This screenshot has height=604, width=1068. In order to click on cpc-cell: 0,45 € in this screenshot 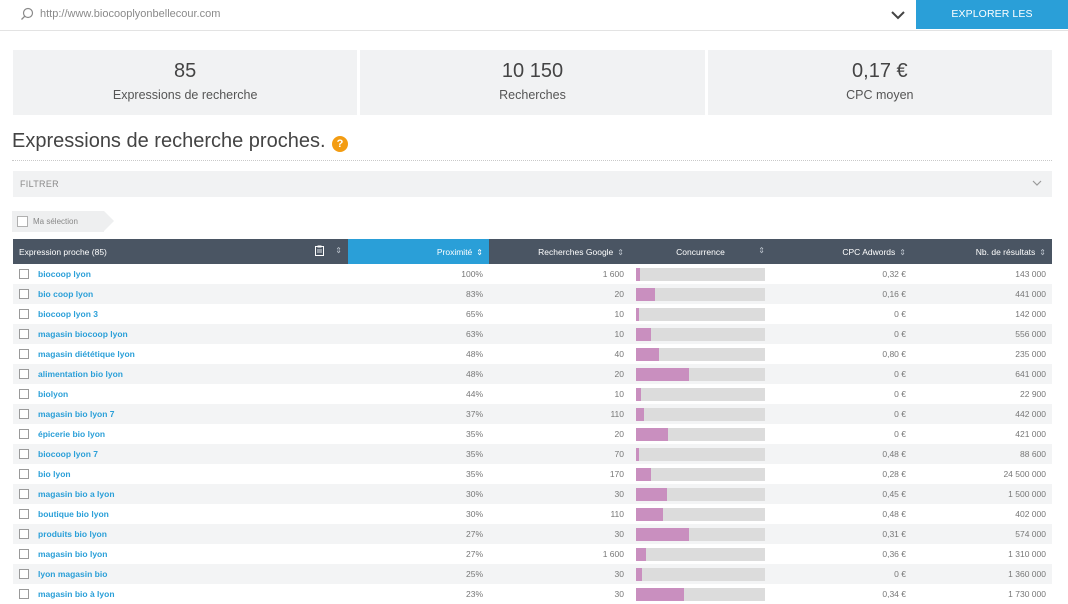, I will do `click(841, 494)`.